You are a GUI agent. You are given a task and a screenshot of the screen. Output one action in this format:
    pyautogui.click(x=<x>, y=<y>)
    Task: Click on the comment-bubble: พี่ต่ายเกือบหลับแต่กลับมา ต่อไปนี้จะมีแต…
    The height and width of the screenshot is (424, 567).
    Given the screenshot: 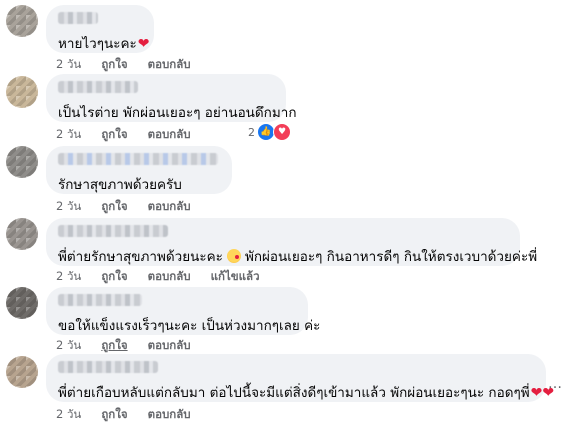 What is the action you would take?
    pyautogui.click(x=300, y=378)
    